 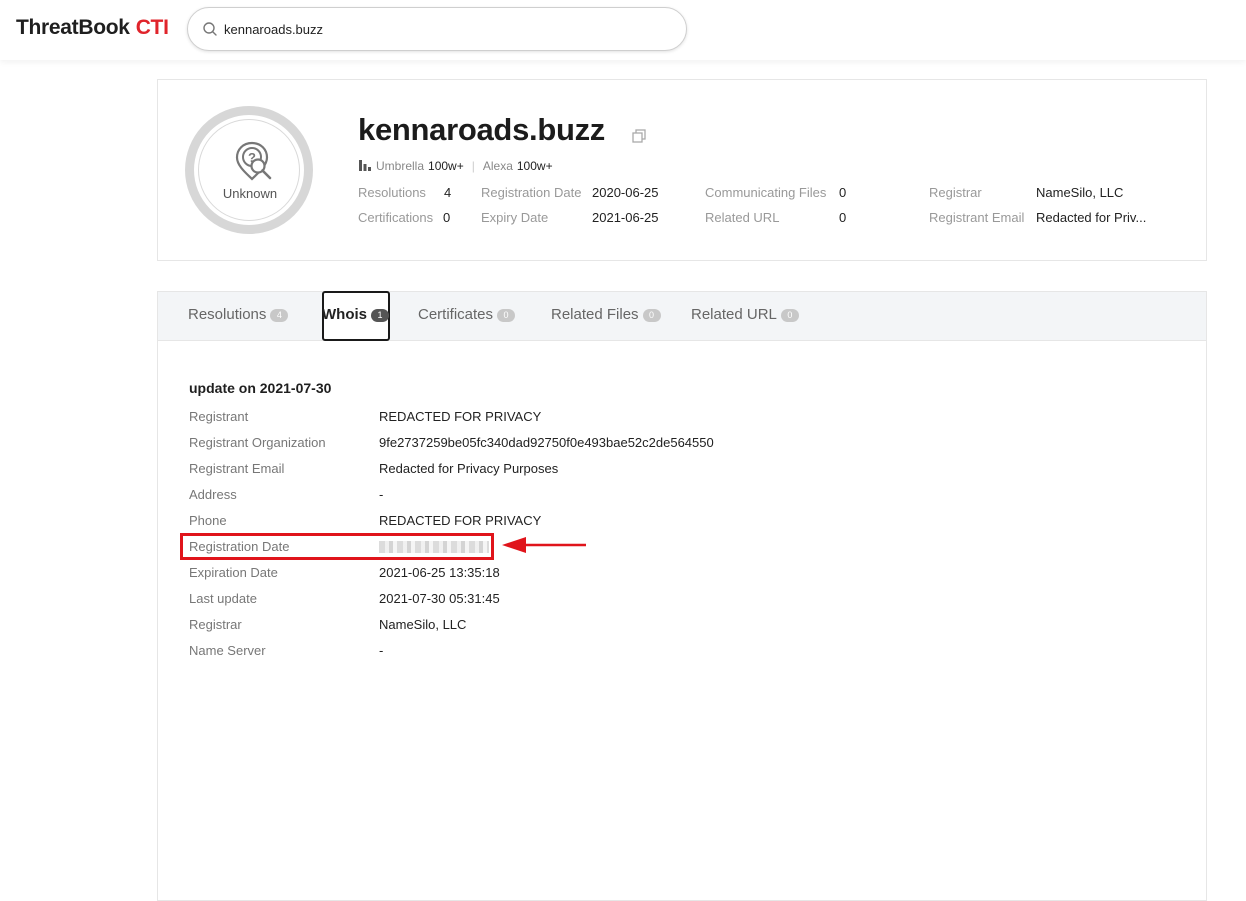 I want to click on verdict-label: Unknown, so click(x=250, y=193).